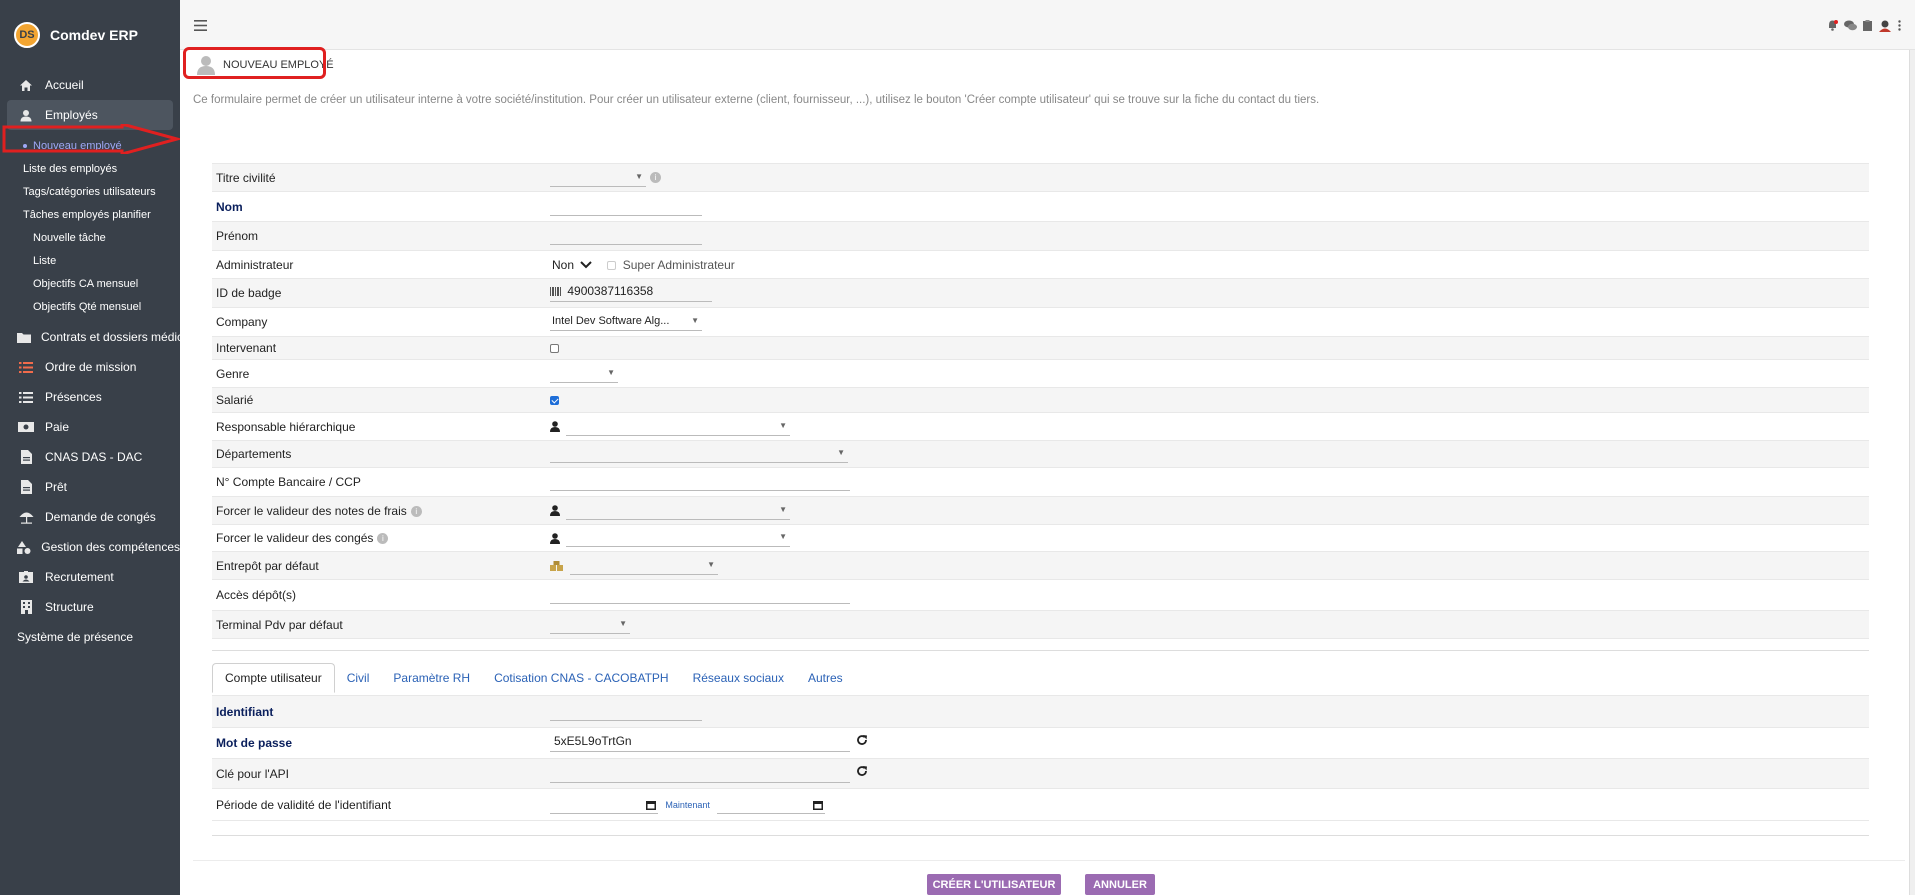 The width and height of the screenshot is (1915, 895). What do you see at coordinates (626, 207) in the screenshot?
I see `nom-input` at bounding box center [626, 207].